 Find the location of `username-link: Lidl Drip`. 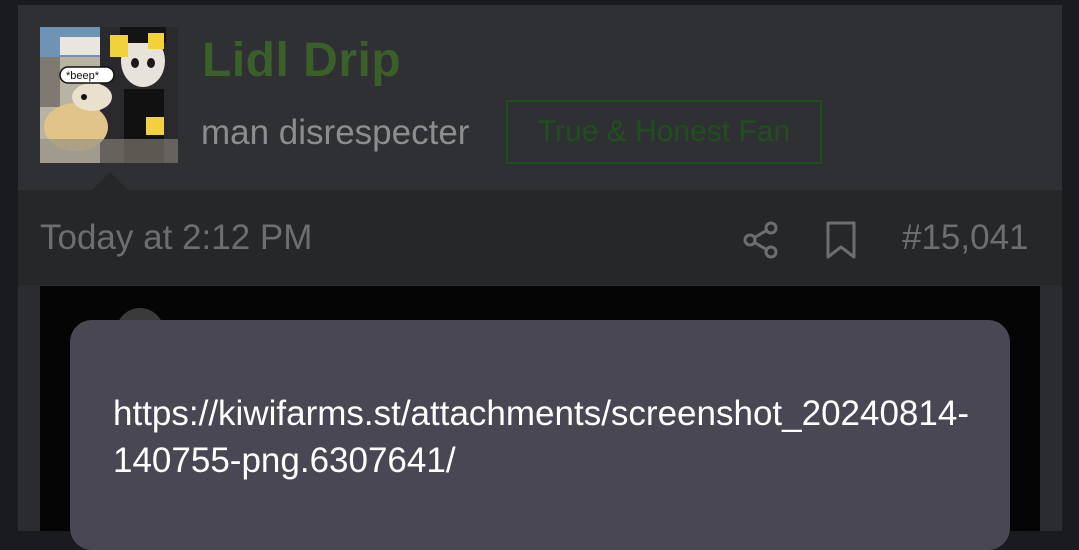

username-link: Lidl Drip is located at coordinates (301, 60).